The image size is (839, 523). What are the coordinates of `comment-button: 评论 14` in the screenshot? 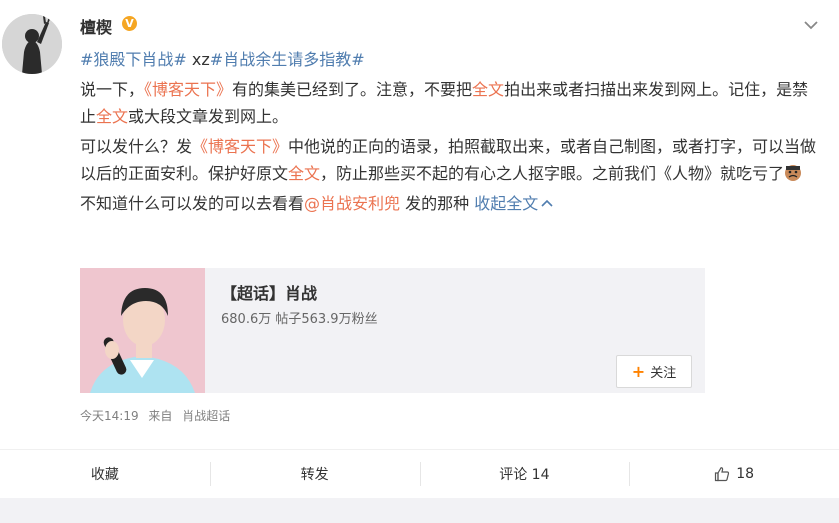 It's located at (524, 474).